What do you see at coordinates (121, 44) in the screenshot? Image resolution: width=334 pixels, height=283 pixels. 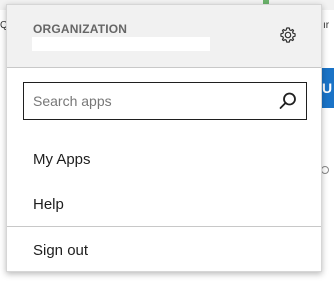 I see `organization-name-redacted` at bounding box center [121, 44].